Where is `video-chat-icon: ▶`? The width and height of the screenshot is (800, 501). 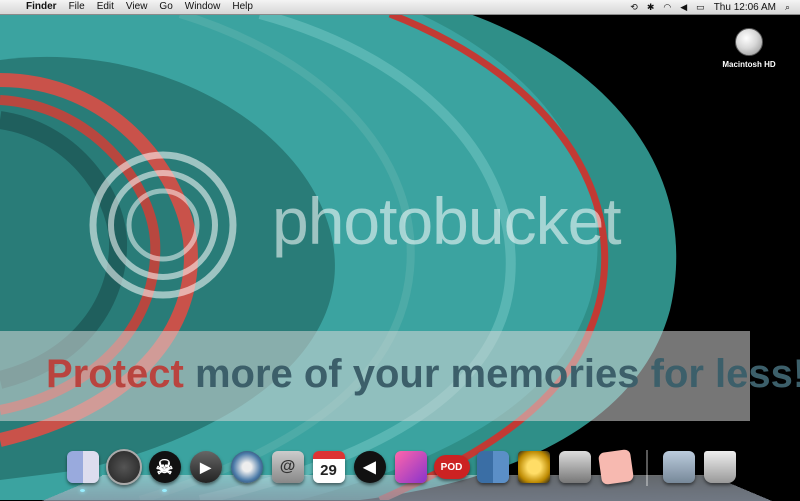
video-chat-icon: ▶ is located at coordinates (205, 467).